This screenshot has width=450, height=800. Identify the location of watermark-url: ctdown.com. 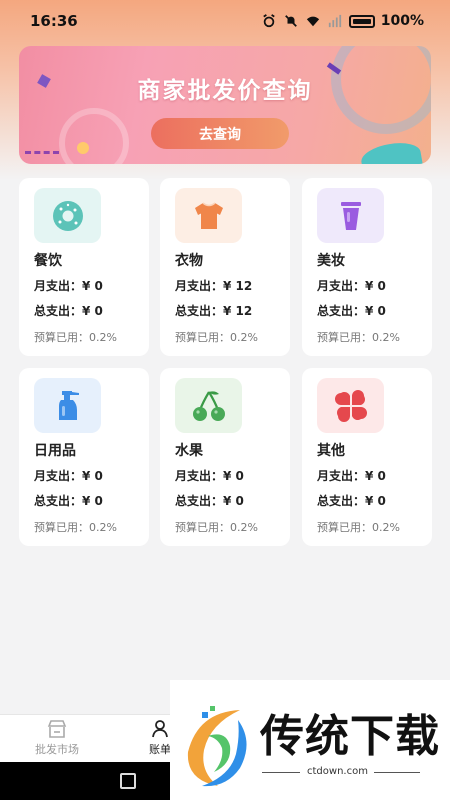
(337, 771).